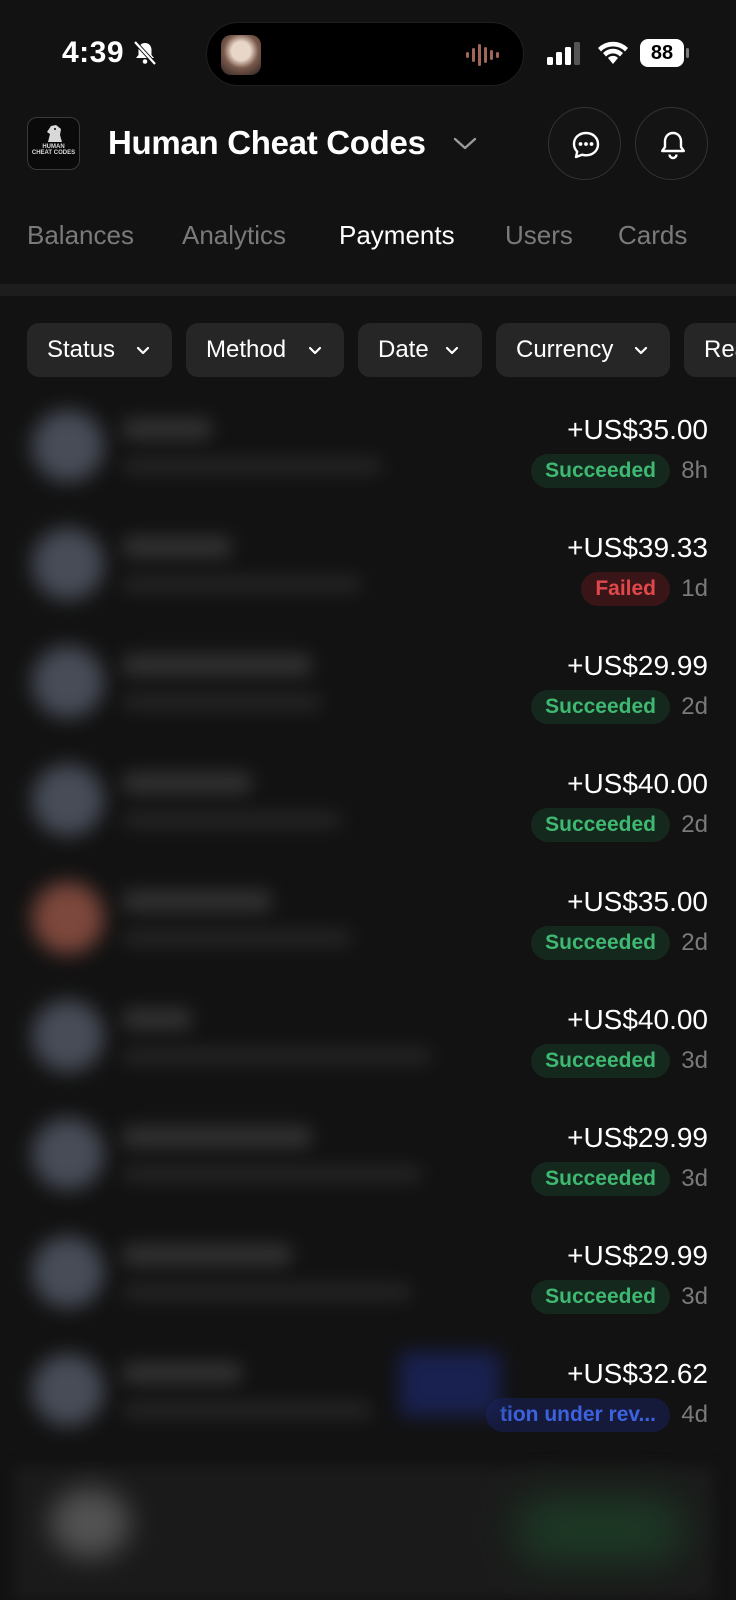 The image size is (736, 1600). Describe the element at coordinates (662, 53) in the screenshot. I see `battery-level: 88` at that location.